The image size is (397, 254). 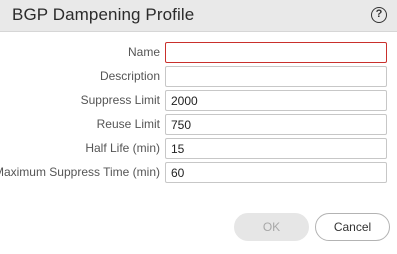 I want to click on description-label: Description, so click(x=129, y=76).